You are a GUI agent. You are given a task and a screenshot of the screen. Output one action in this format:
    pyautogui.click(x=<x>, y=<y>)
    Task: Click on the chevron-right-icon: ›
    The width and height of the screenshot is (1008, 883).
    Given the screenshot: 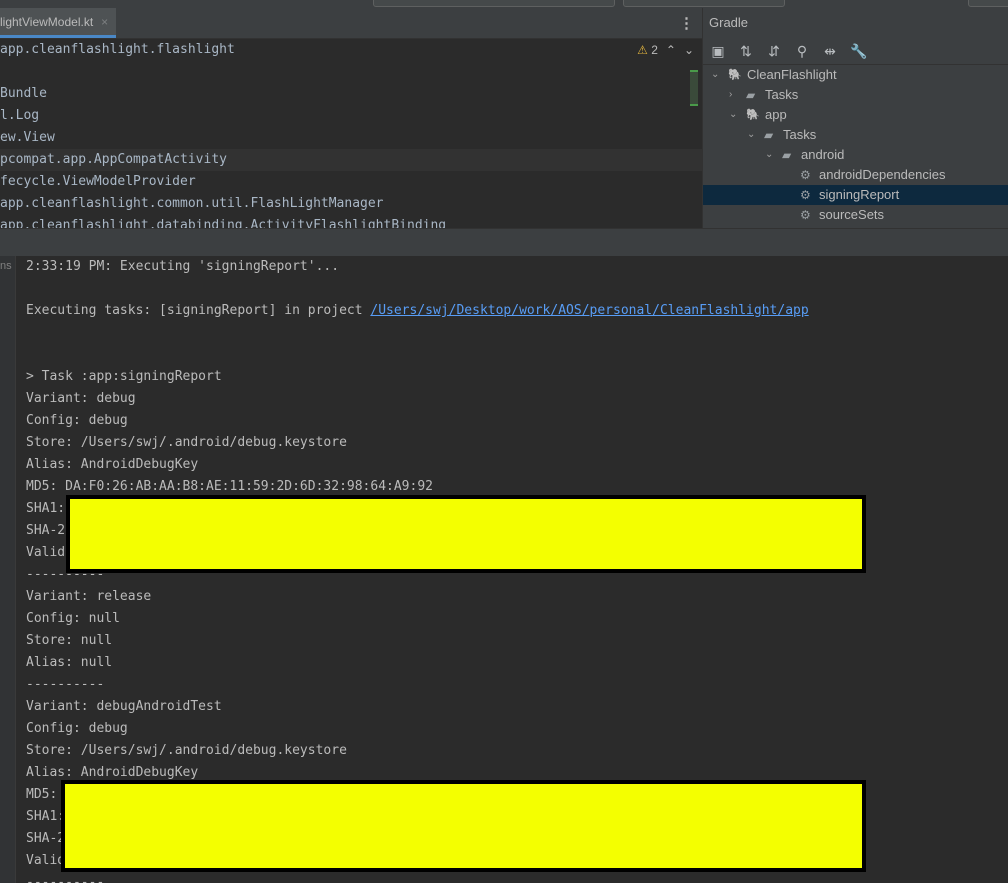 What is the action you would take?
    pyautogui.click(x=730, y=95)
    